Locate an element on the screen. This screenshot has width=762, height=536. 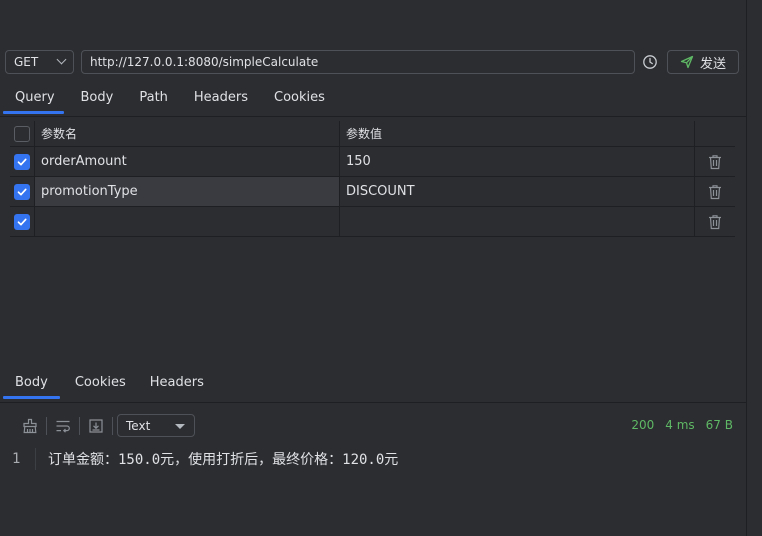
status-code: 200 is located at coordinates (643, 425).